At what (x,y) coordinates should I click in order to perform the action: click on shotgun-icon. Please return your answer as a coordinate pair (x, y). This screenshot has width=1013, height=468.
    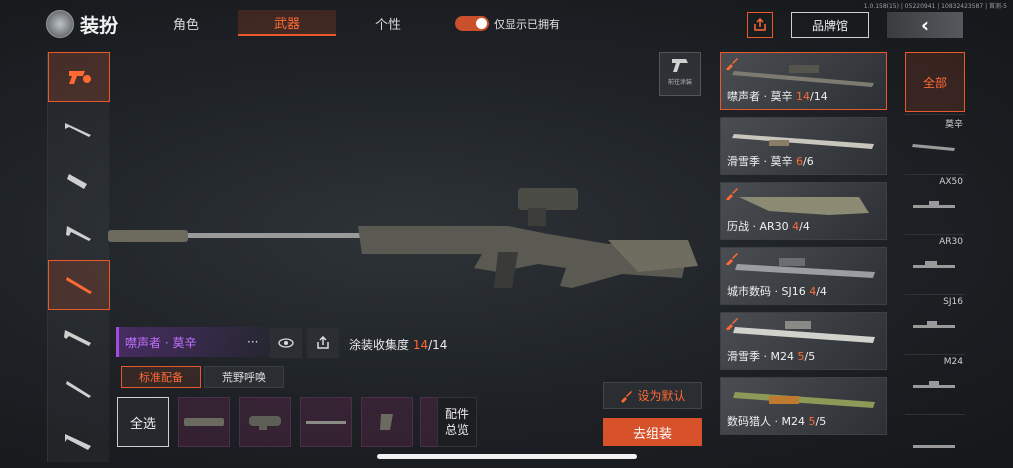
    Looking at the image, I should click on (78, 233).